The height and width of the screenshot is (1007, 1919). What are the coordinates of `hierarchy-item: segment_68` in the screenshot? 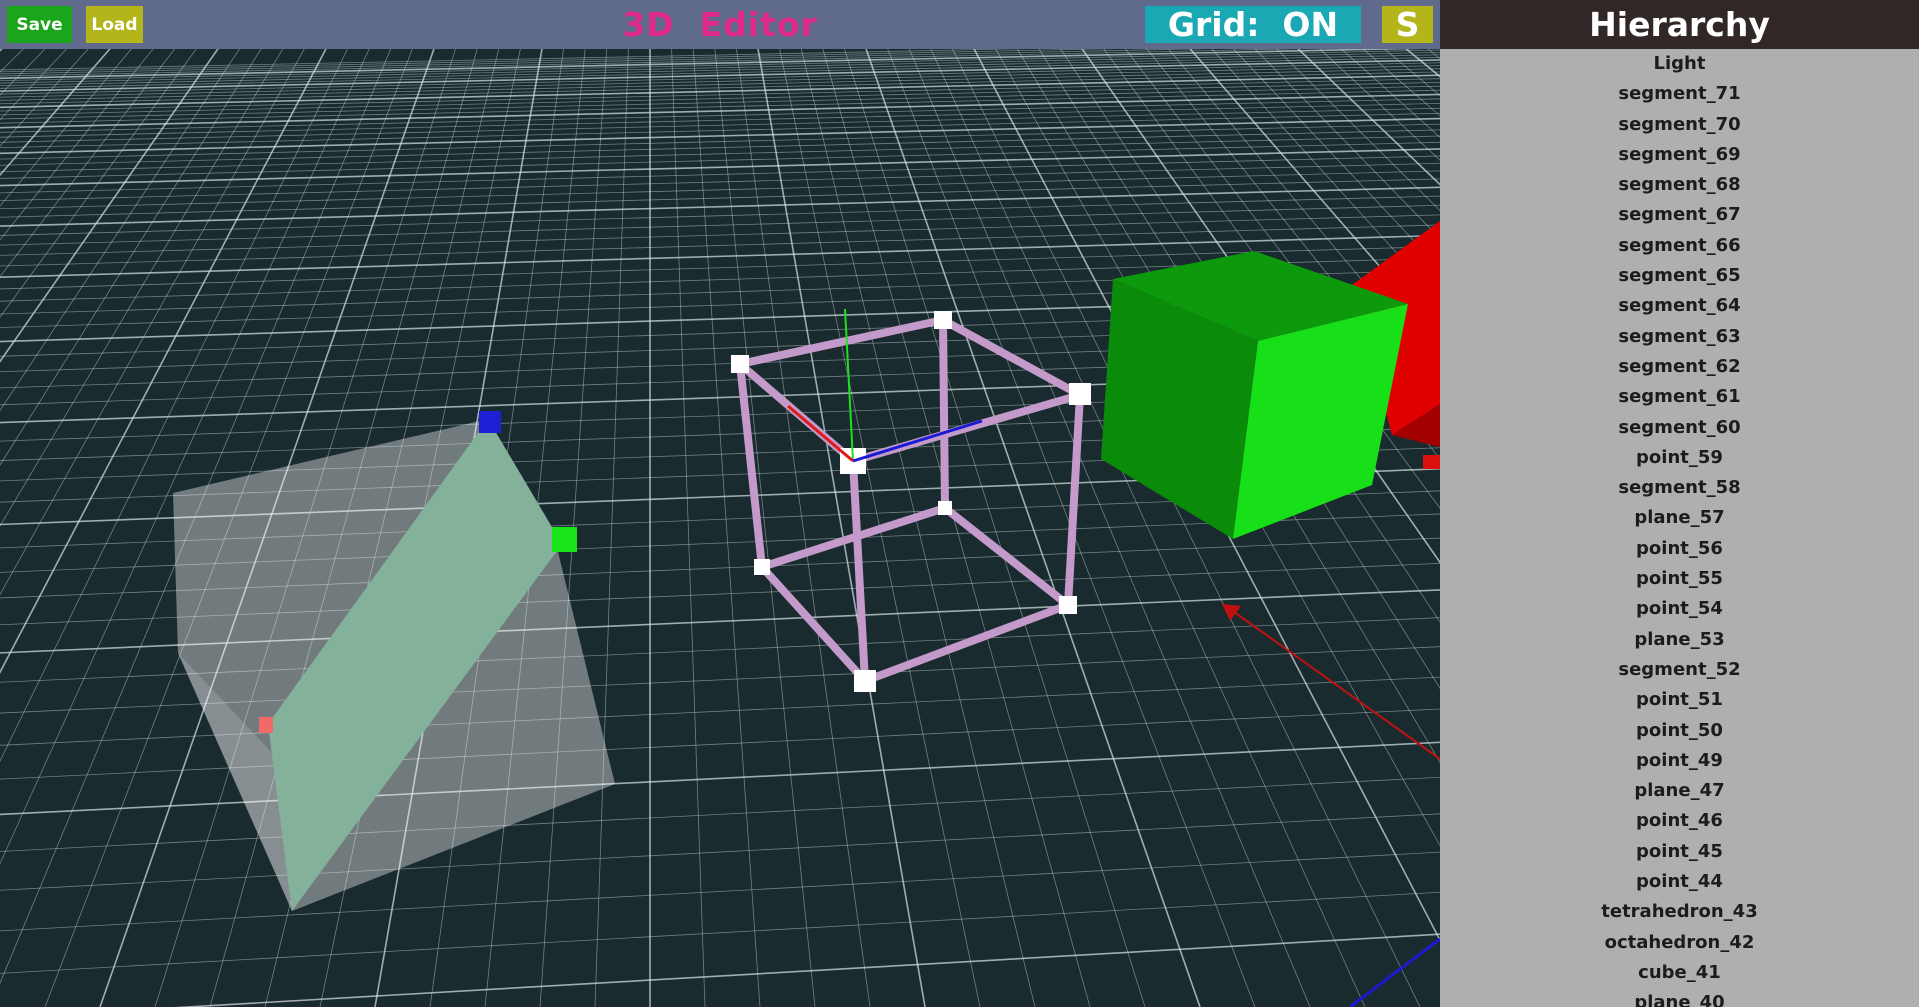 It's located at (1679, 185).